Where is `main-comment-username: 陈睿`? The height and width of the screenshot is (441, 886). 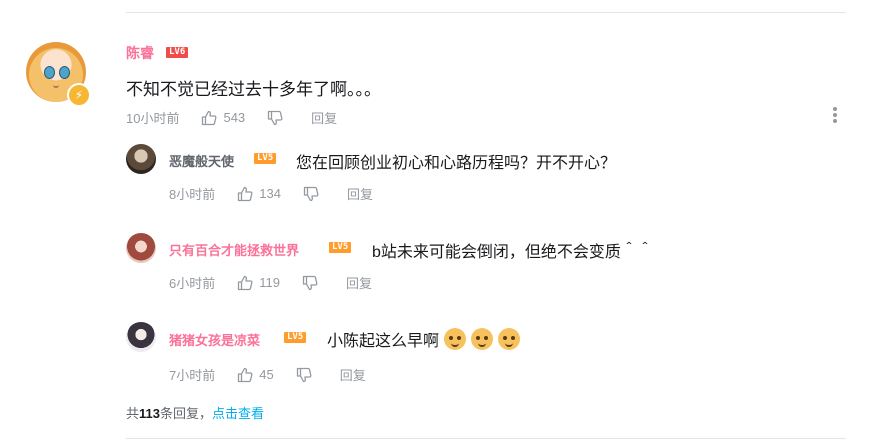
main-comment-username: 陈睿 is located at coordinates (140, 53).